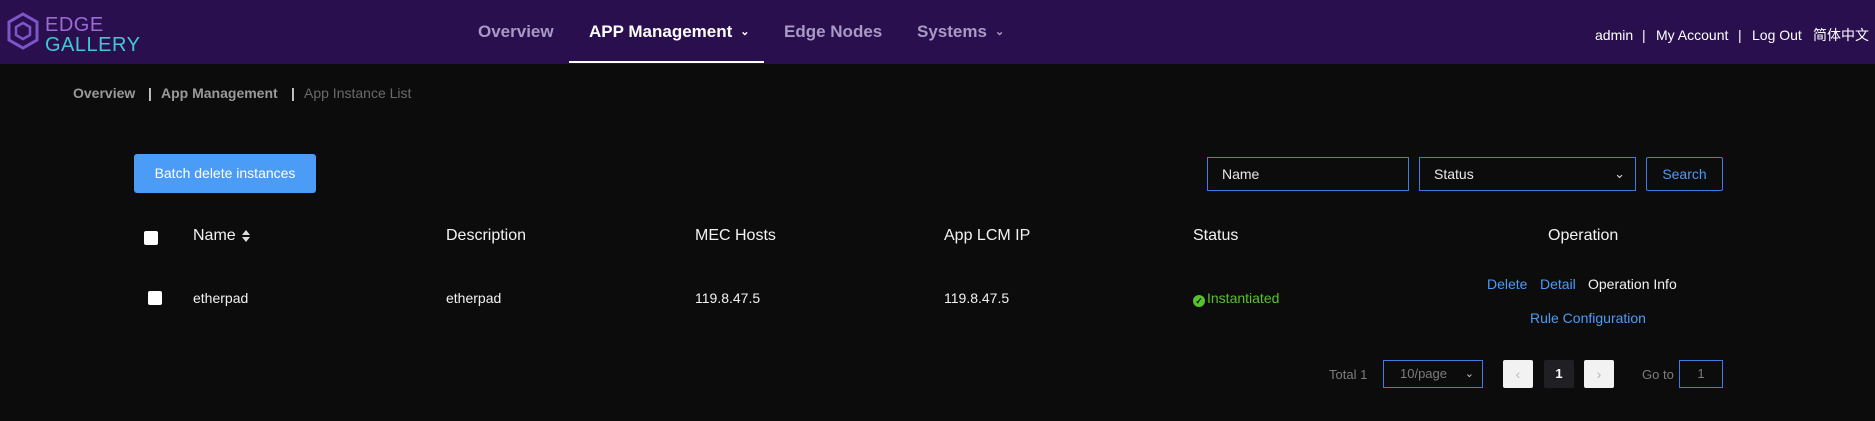  Describe the element at coordinates (245, 235) in the screenshot. I see `sort-icon` at that location.